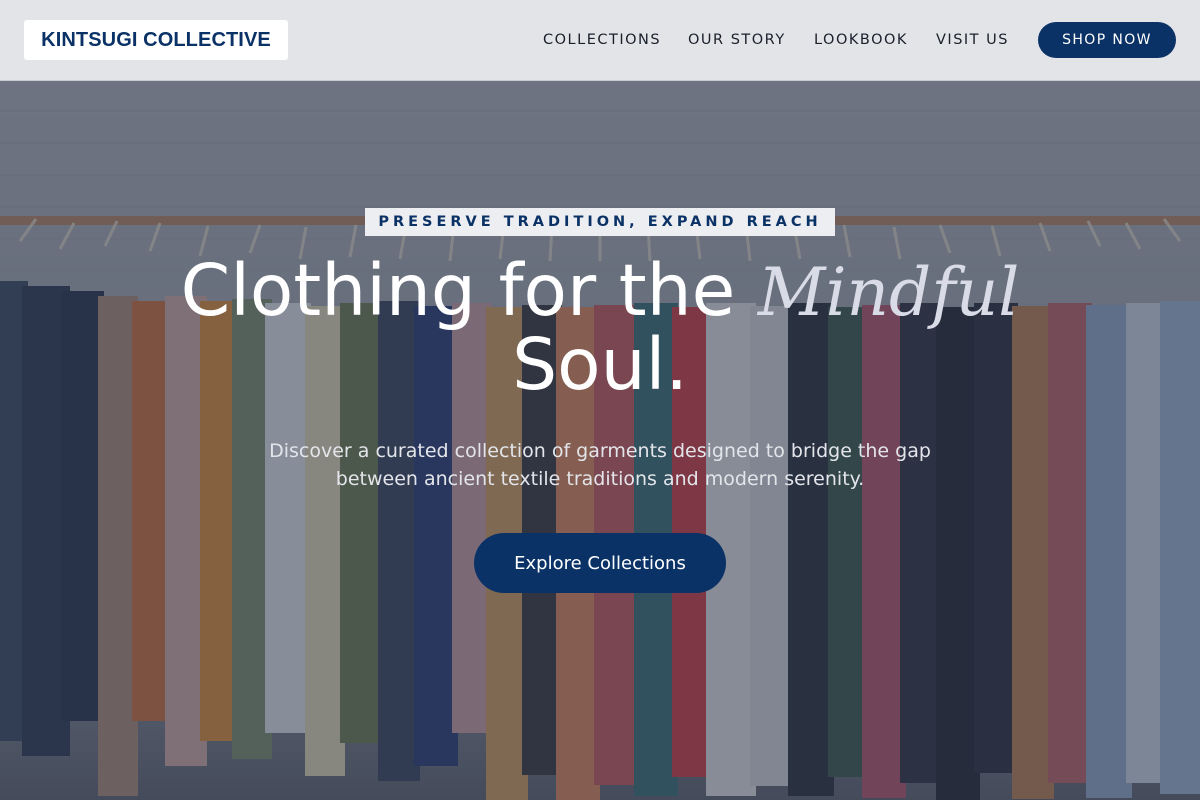 The height and width of the screenshot is (800, 1200). I want to click on nav-link-collections: COLLECTIONS, so click(602, 40).